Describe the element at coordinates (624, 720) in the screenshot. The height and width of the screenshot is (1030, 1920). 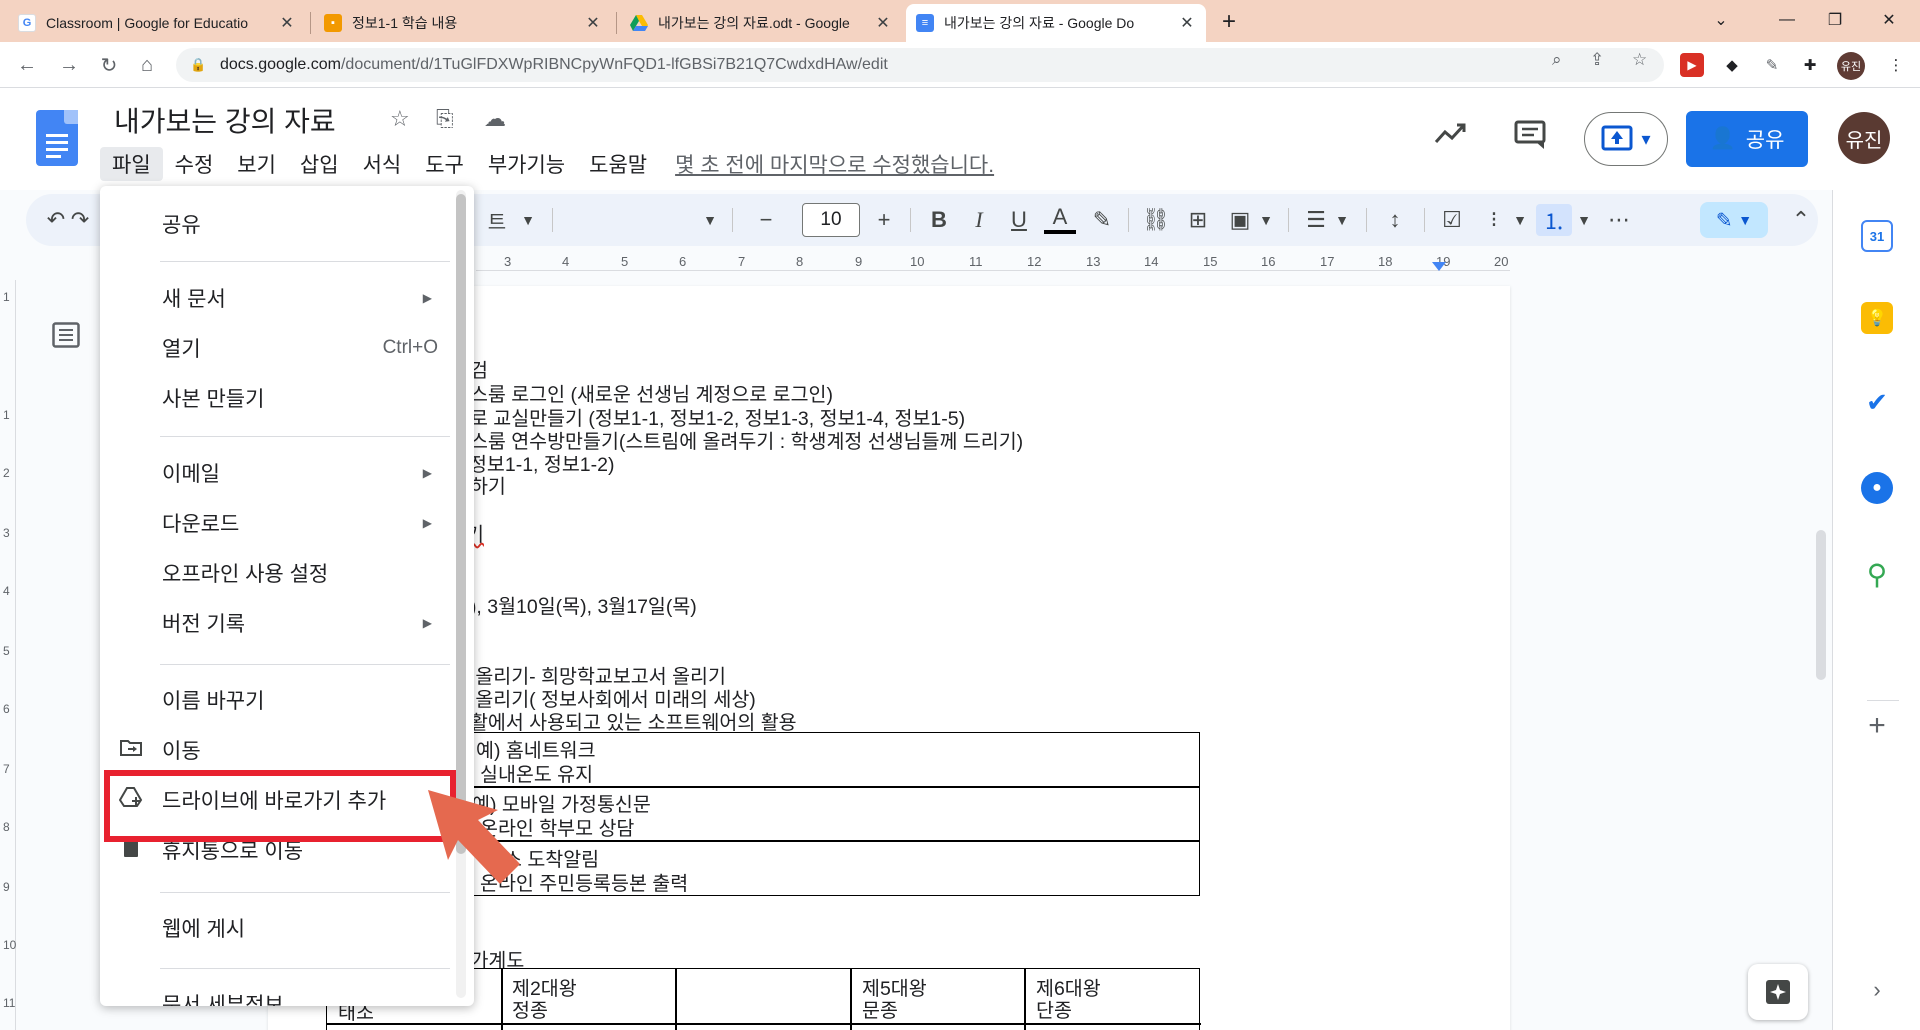
I see `doc-line: 생활에서 사용되고 있는 소프트웨어의 활용` at that location.